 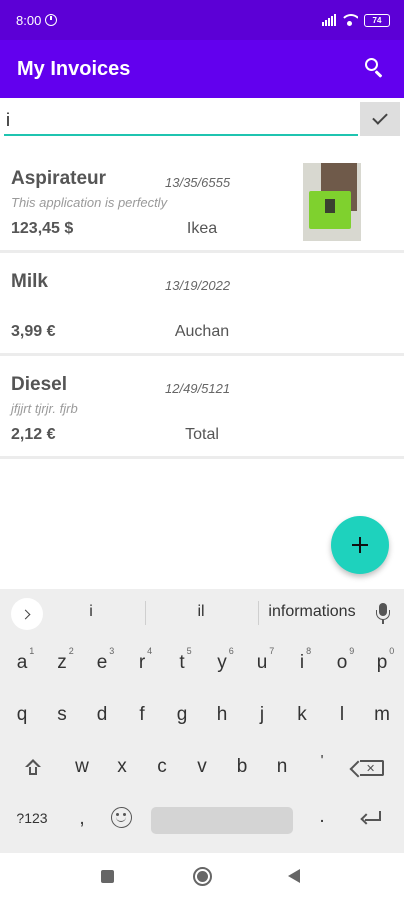 I want to click on invoice-date: 12/49/5121, so click(x=198, y=388).